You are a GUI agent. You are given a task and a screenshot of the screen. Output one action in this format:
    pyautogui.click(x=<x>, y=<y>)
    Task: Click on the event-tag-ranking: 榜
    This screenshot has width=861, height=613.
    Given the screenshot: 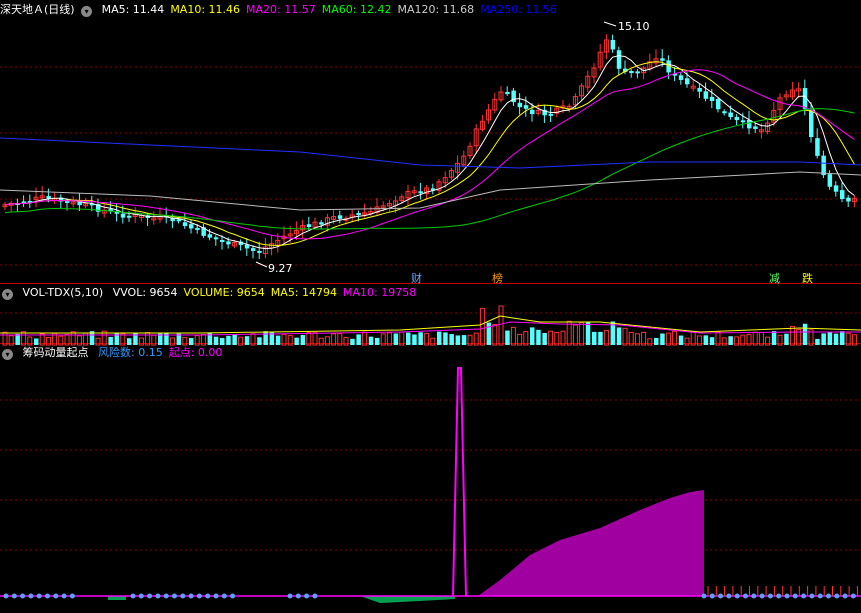 What is the action you would take?
    pyautogui.click(x=497, y=278)
    